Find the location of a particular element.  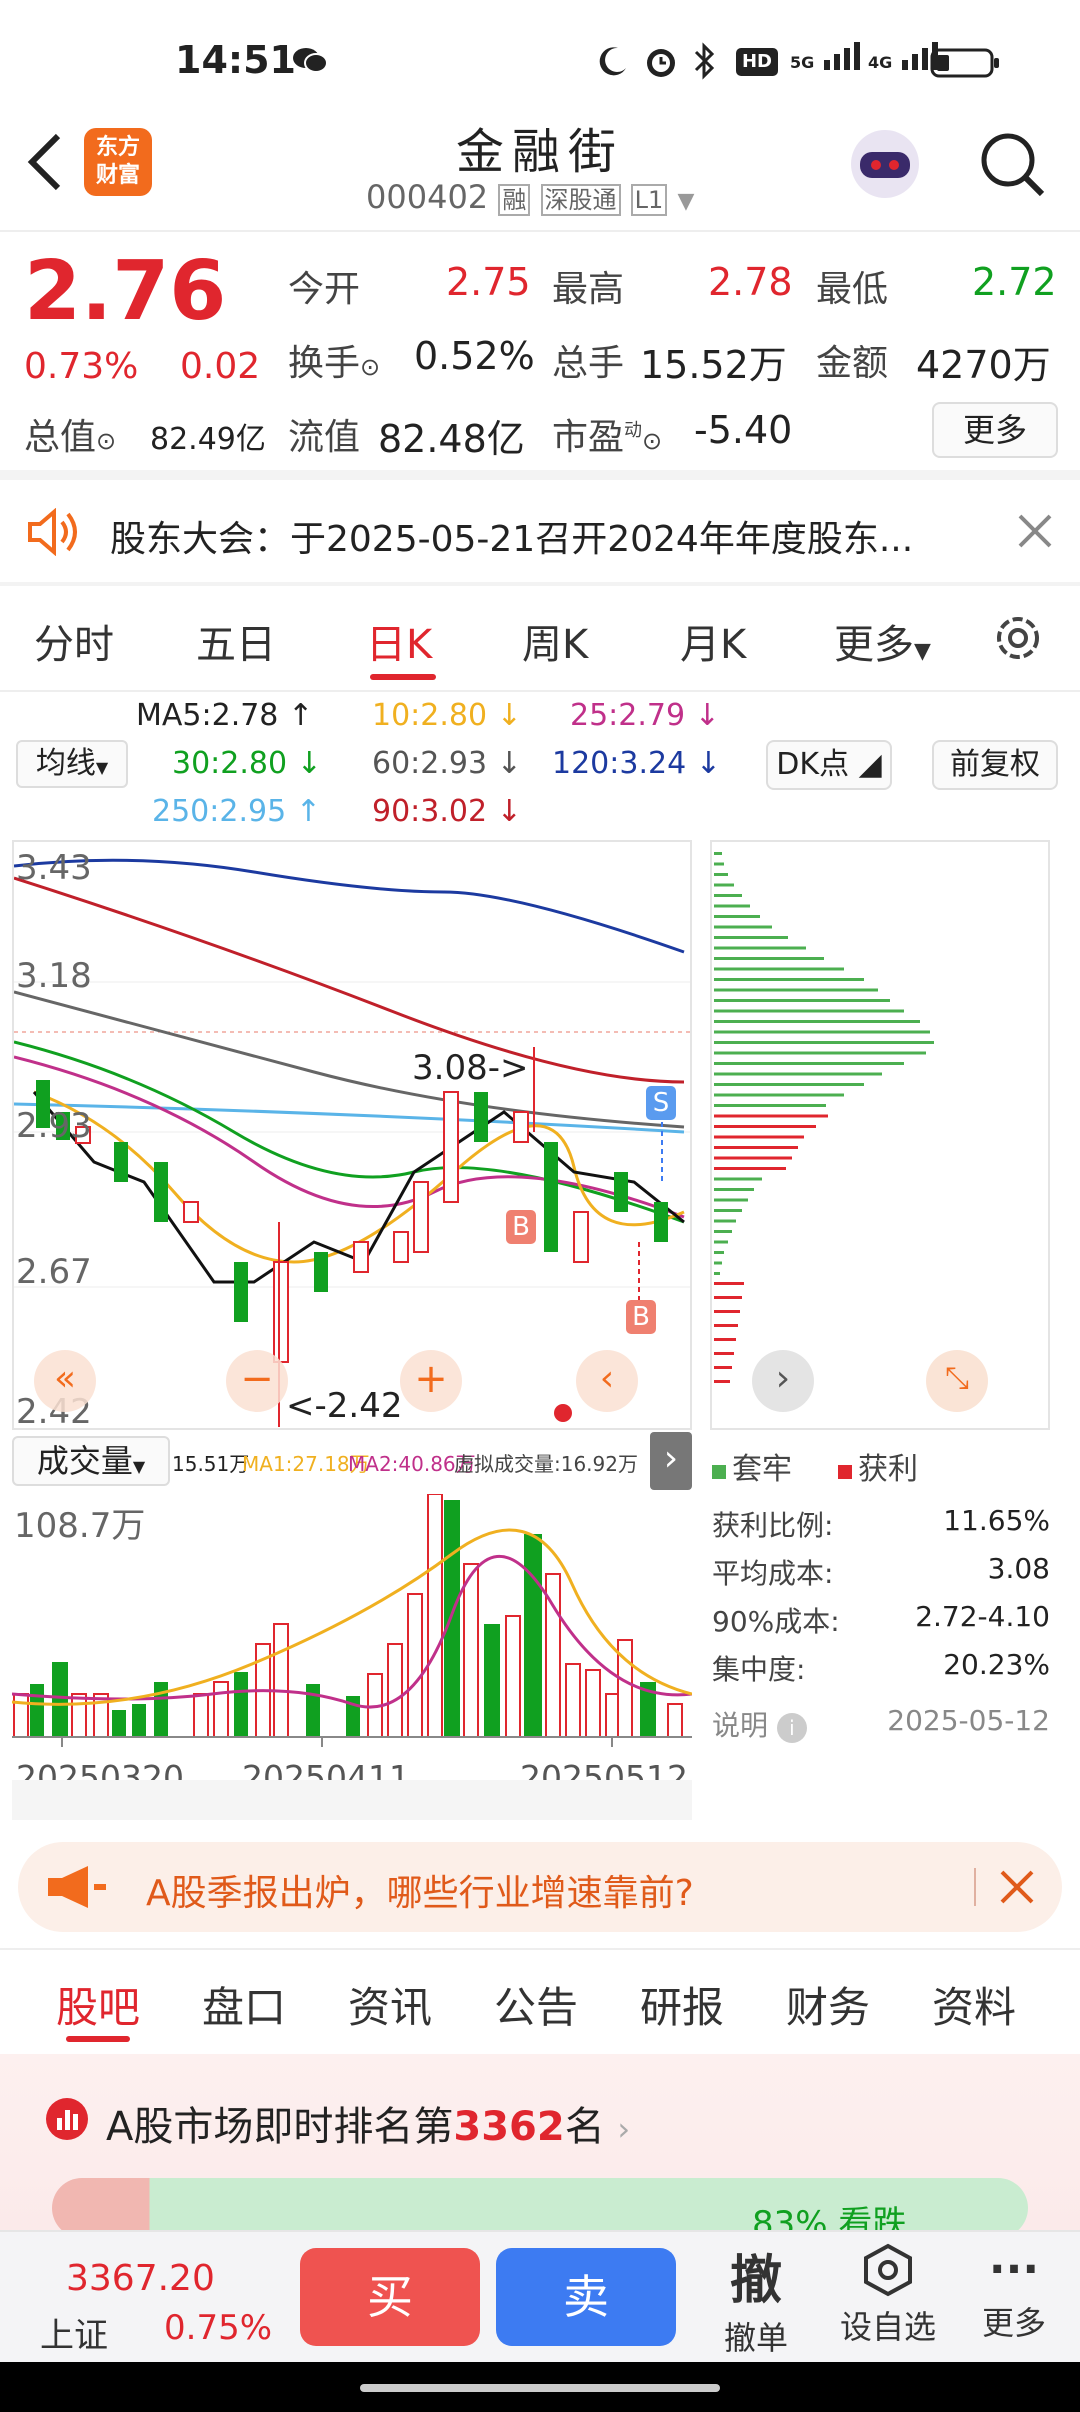

tab-active-underline is located at coordinates (403, 677).